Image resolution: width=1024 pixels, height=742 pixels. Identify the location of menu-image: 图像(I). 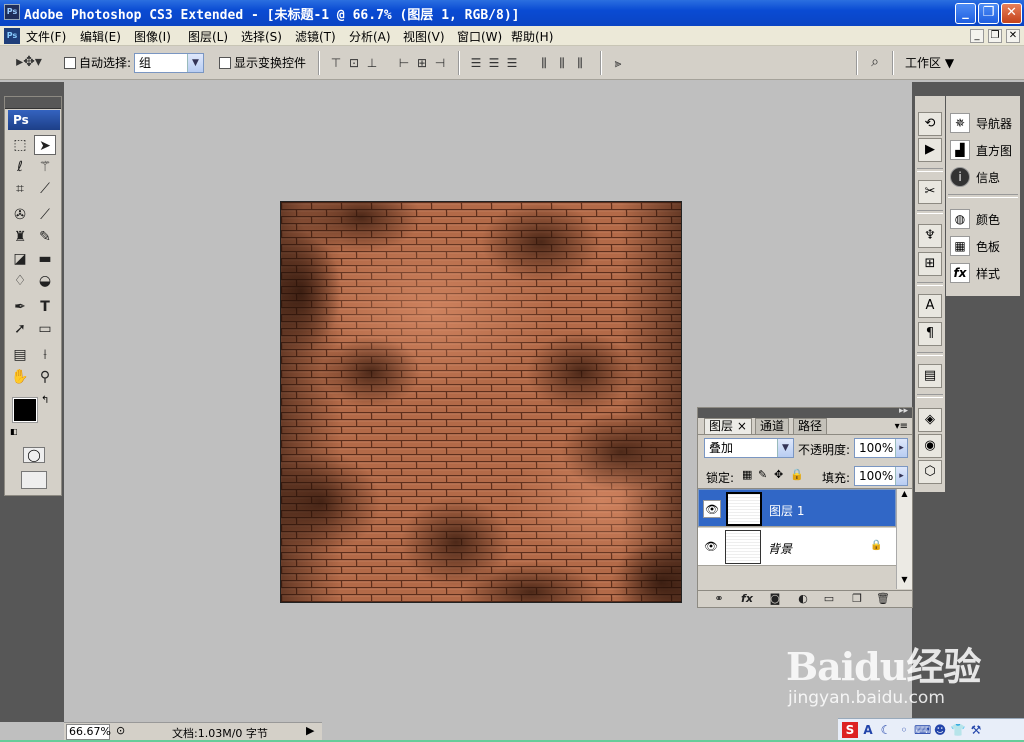
(152, 36).